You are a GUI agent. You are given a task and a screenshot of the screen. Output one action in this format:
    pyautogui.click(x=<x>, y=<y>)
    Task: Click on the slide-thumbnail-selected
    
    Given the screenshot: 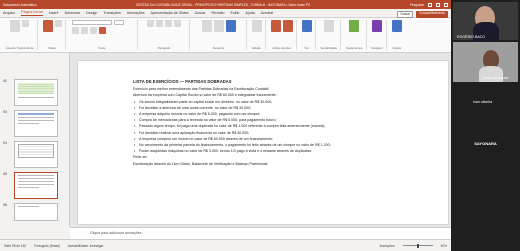 What is the action you would take?
    pyautogui.click(x=36, y=185)
    